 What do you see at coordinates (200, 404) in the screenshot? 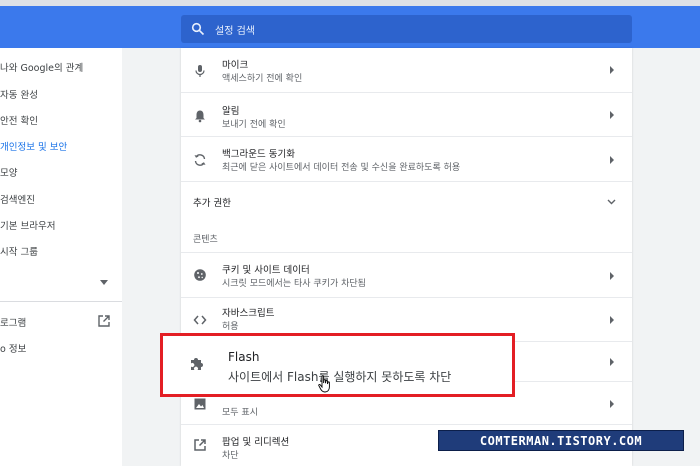
I see `image-icon` at bounding box center [200, 404].